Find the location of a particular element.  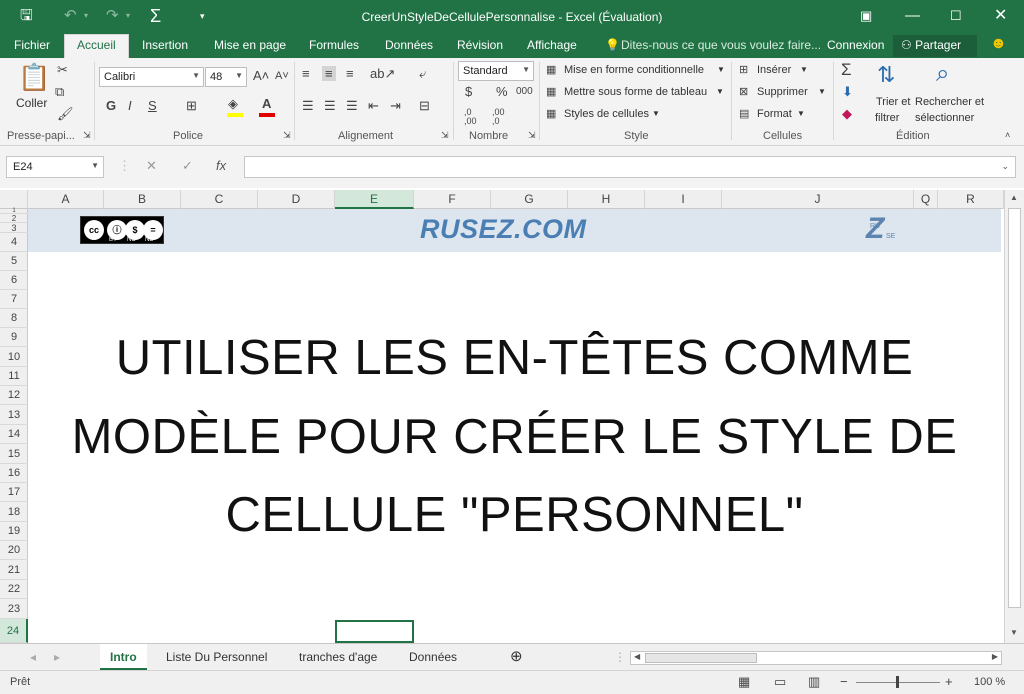

tab-revision: Révision is located at coordinates (480, 45).